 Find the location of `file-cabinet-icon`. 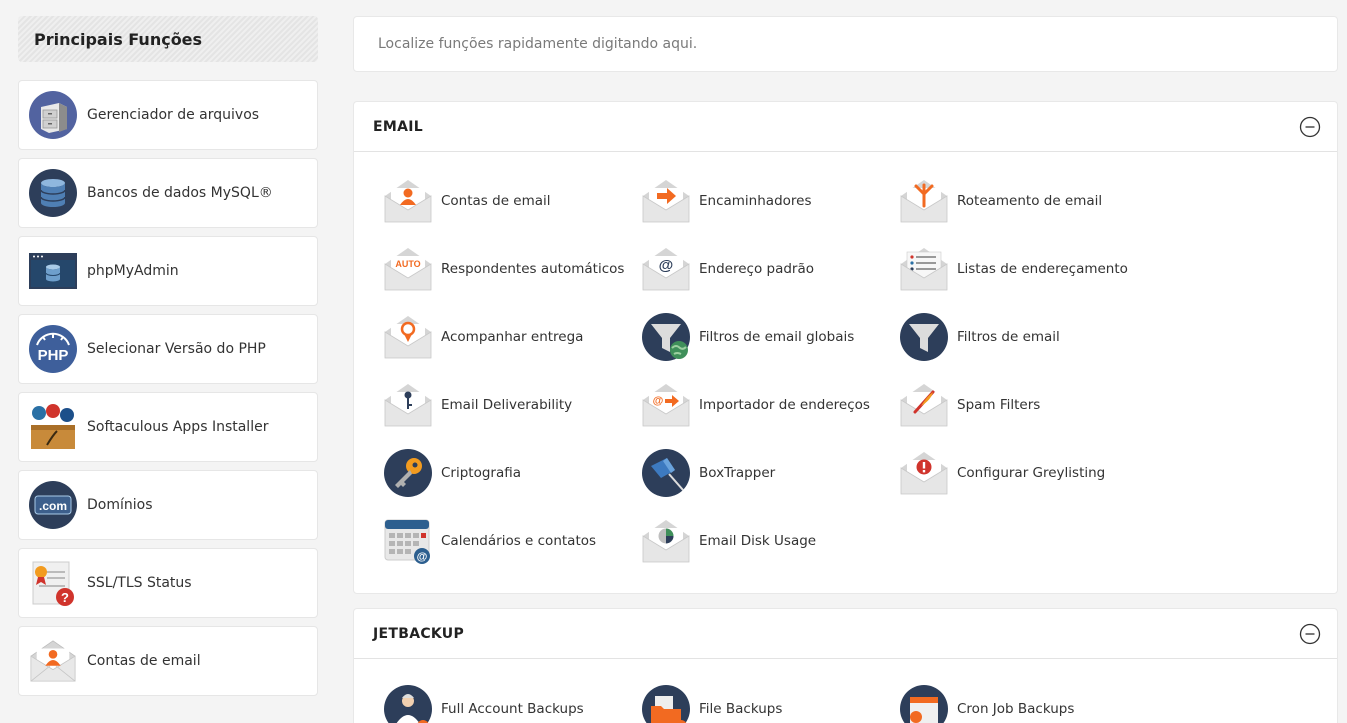

file-cabinet-icon is located at coordinates (53, 115).